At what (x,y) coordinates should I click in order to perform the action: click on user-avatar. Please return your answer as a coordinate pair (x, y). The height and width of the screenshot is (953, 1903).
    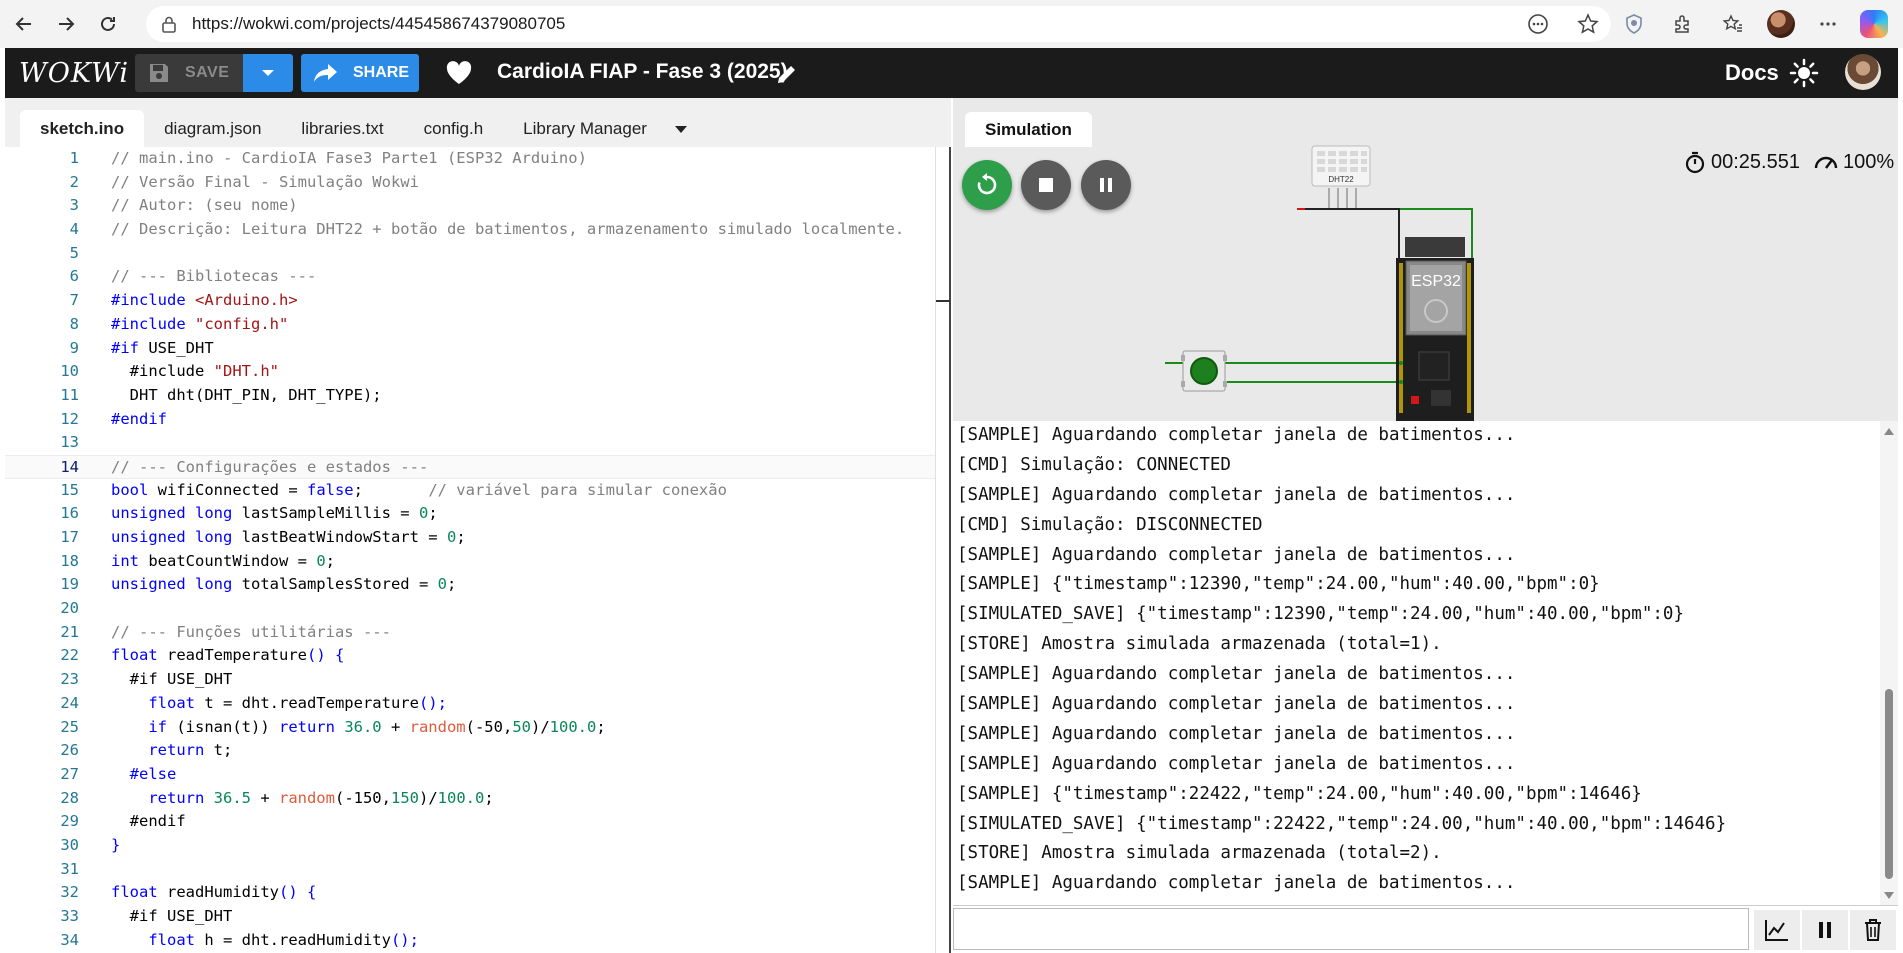
    Looking at the image, I should click on (1863, 72).